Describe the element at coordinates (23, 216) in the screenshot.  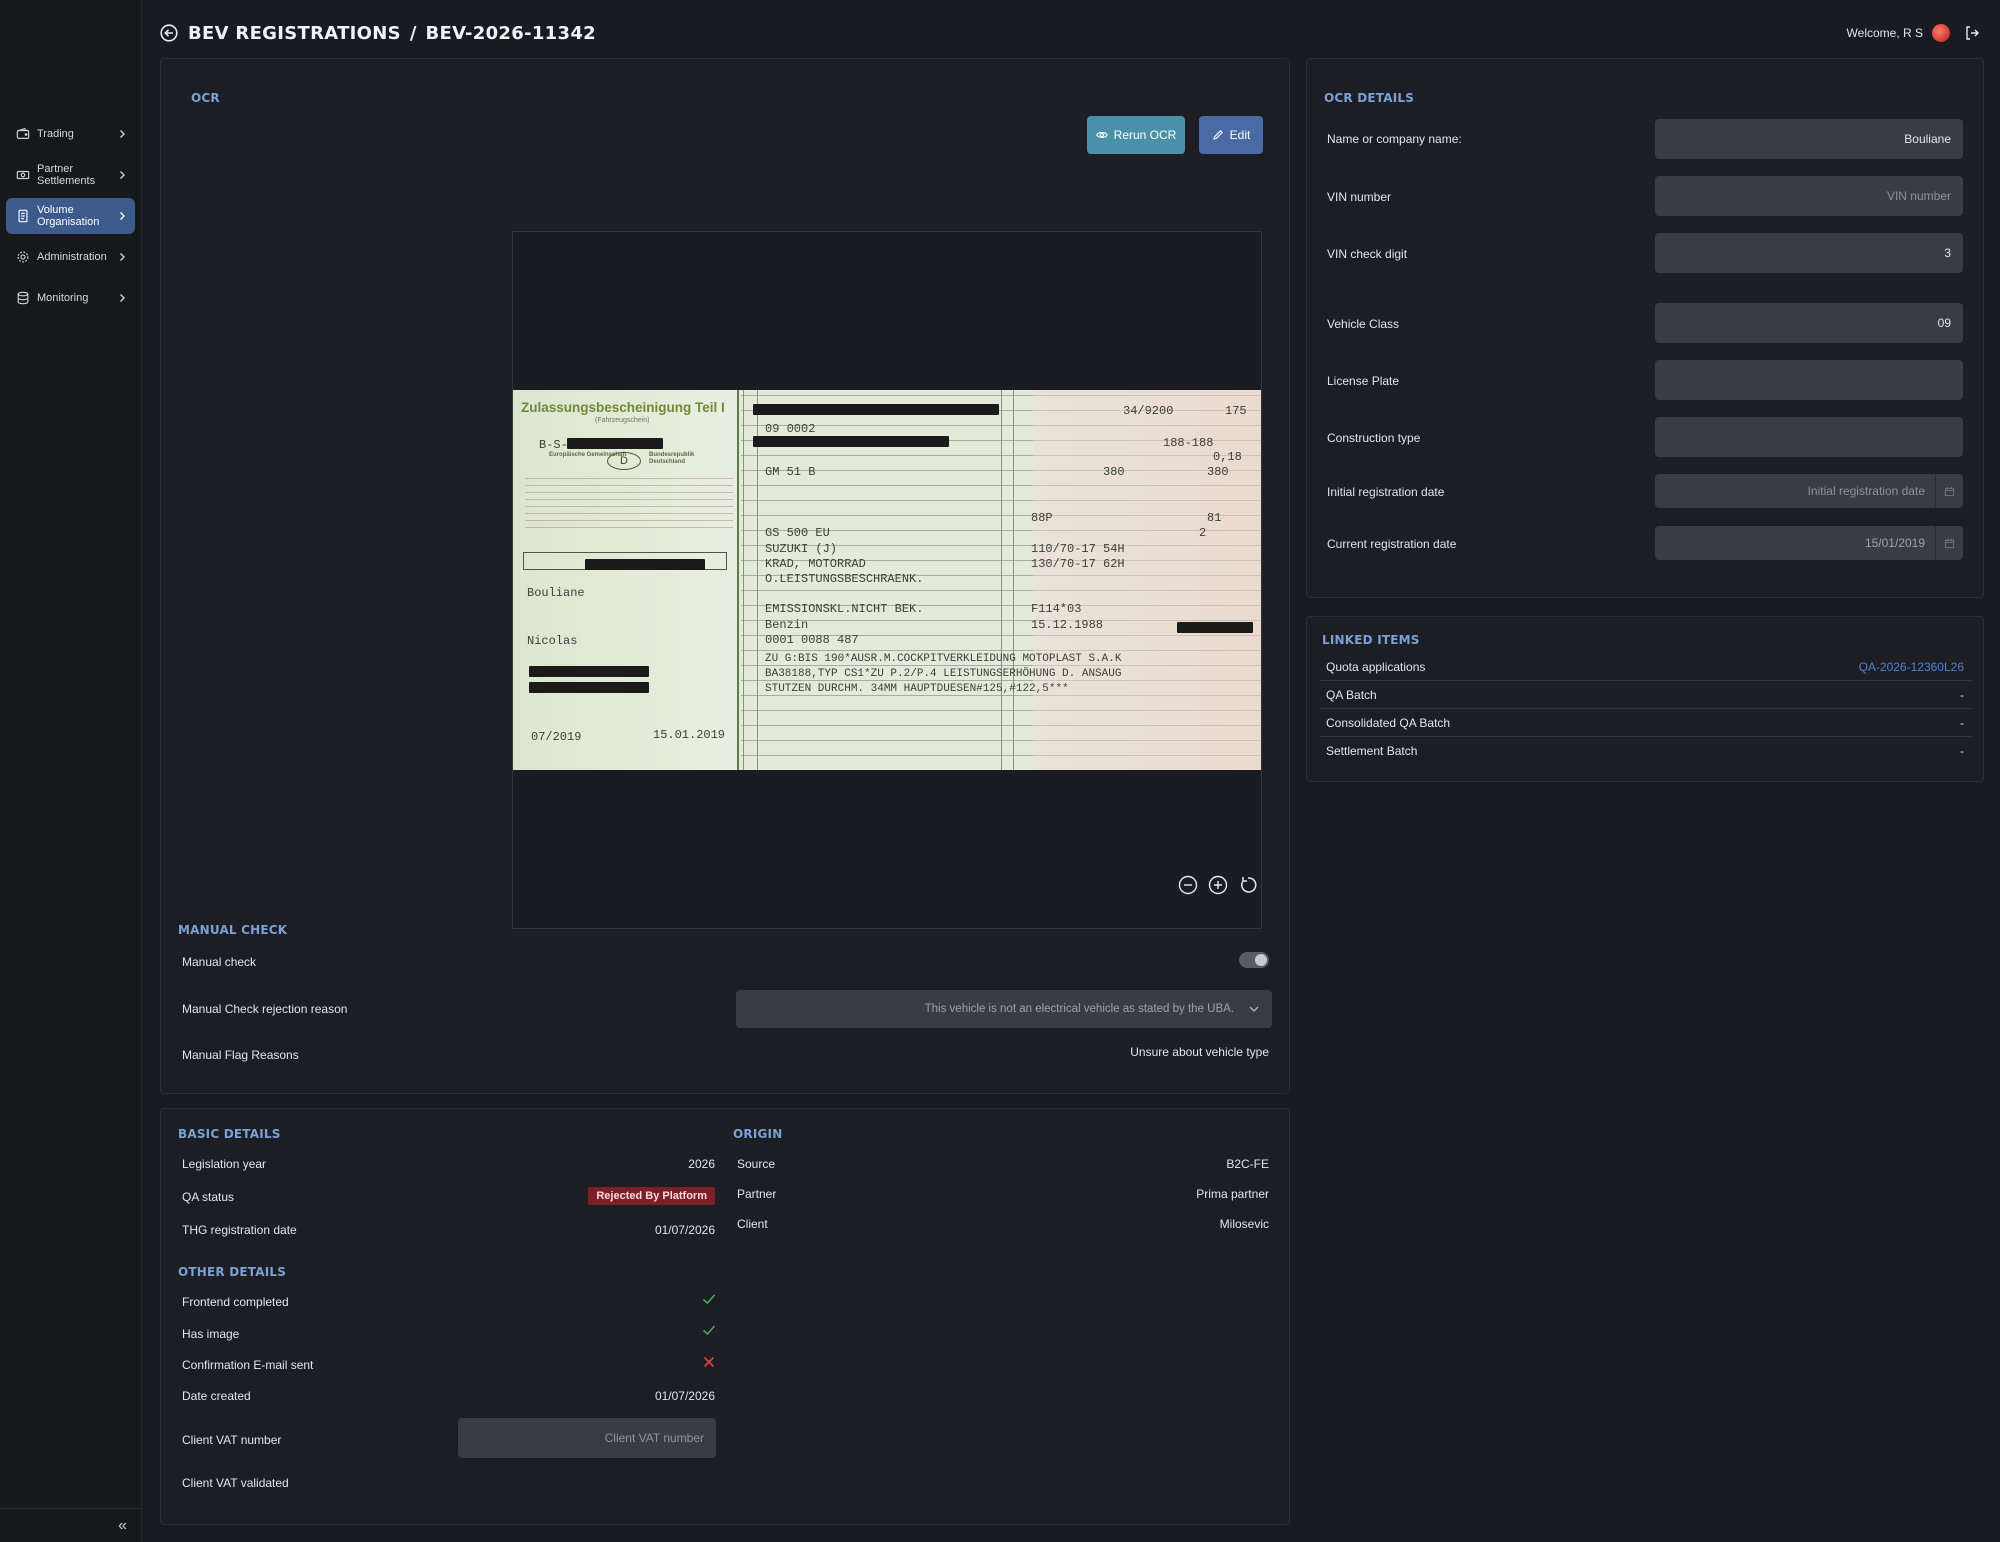
I see `document-icon` at that location.